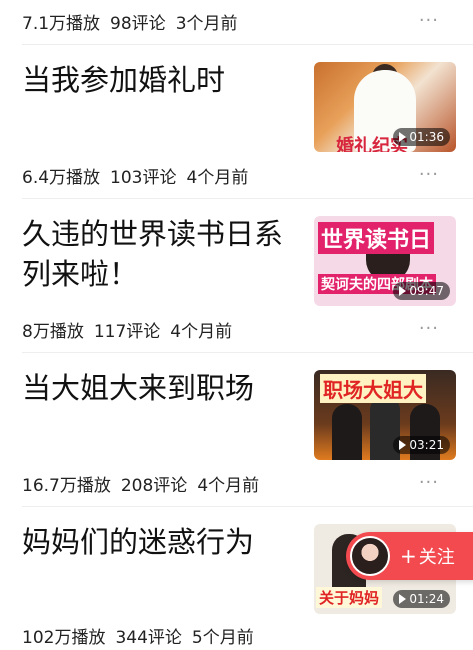 This screenshot has height=650, width=473. Describe the element at coordinates (127, 331) in the screenshot. I see `comment-count: 117评论` at that location.